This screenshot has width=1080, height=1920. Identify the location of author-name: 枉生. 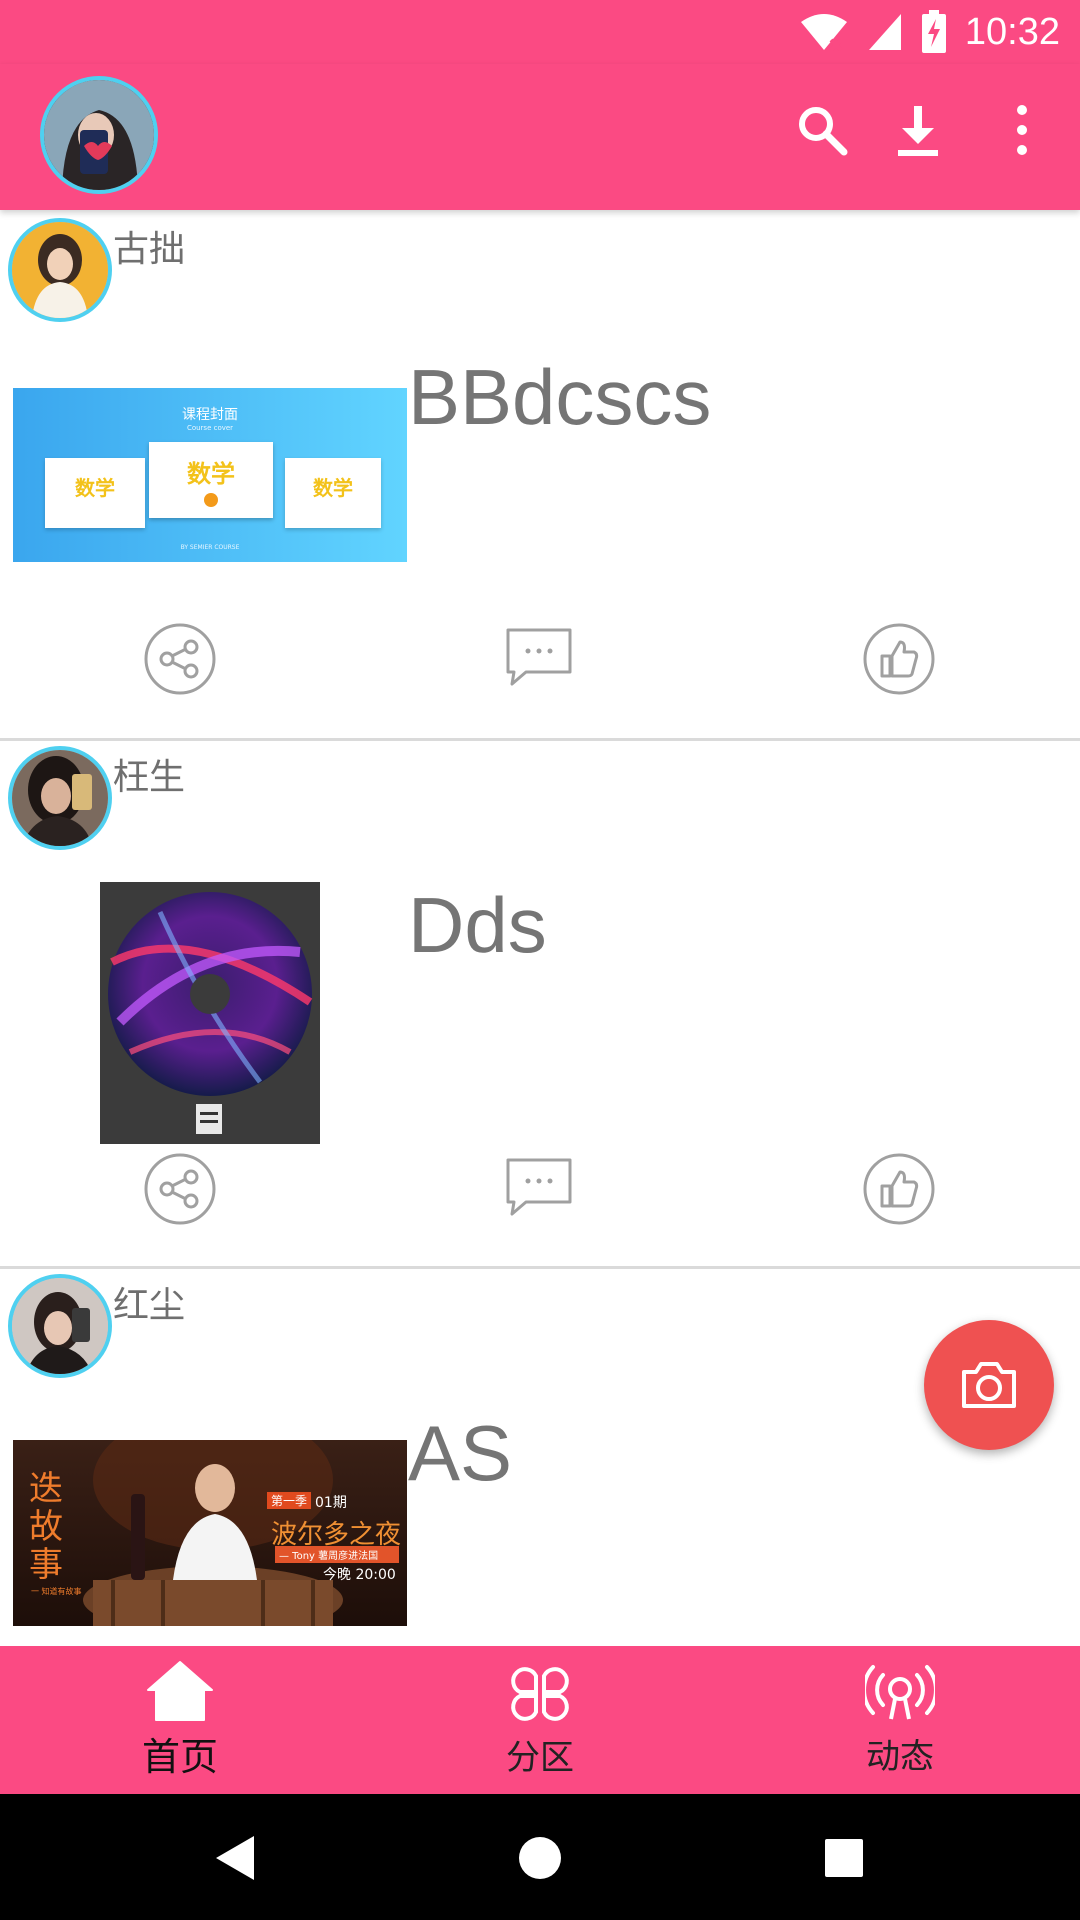
(149, 777).